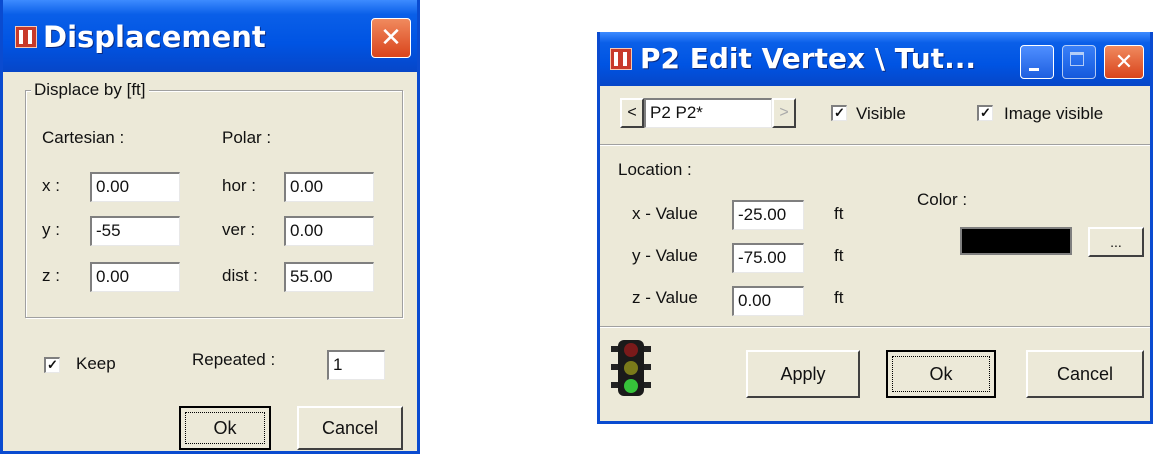 The width and height of the screenshot is (1154, 454). What do you see at coordinates (839, 255) in the screenshot?
I see `y-unit: ft` at bounding box center [839, 255].